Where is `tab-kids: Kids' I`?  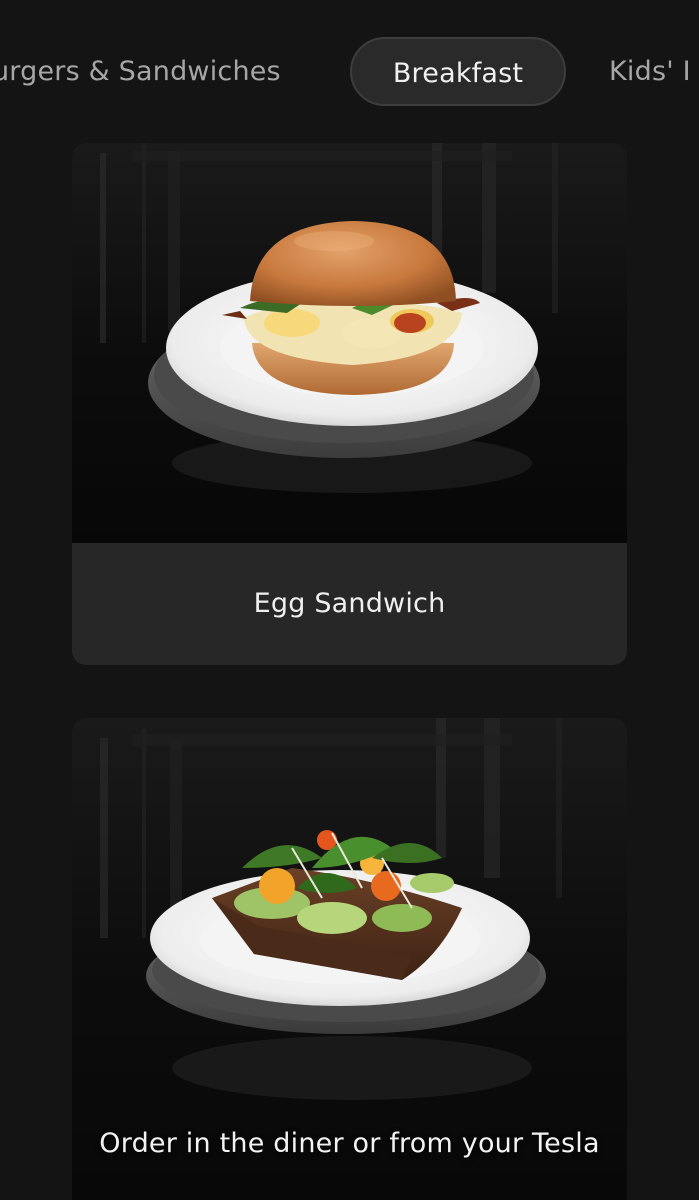
tab-kids: Kids' I is located at coordinates (650, 71).